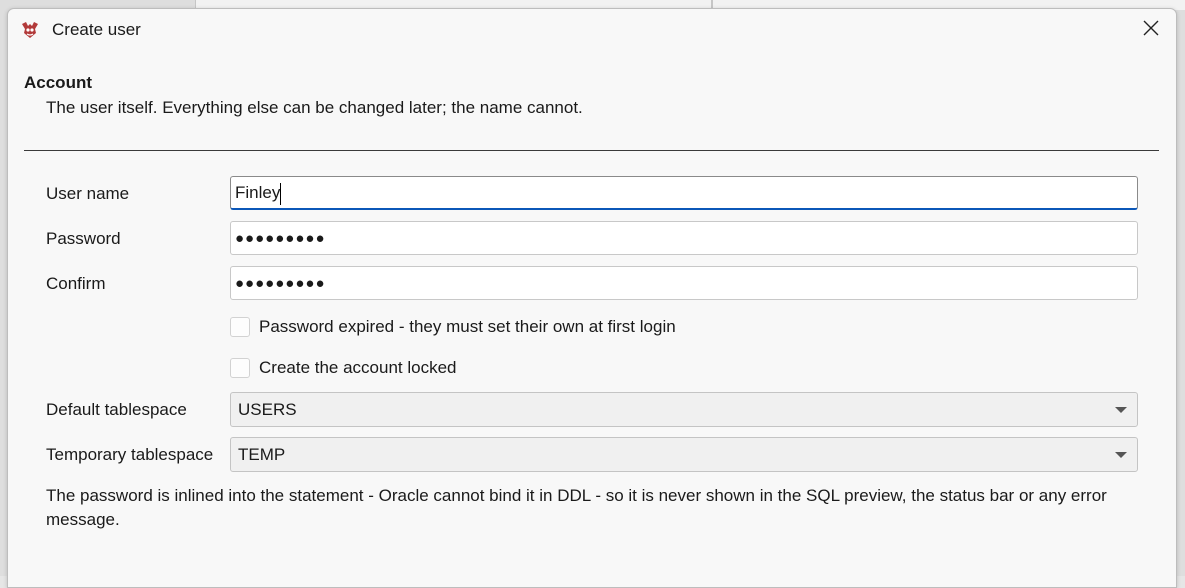 The height and width of the screenshot is (588, 1185). What do you see at coordinates (130, 454) in the screenshot?
I see `temporary-tablespace-label: Temporary tablespace` at bounding box center [130, 454].